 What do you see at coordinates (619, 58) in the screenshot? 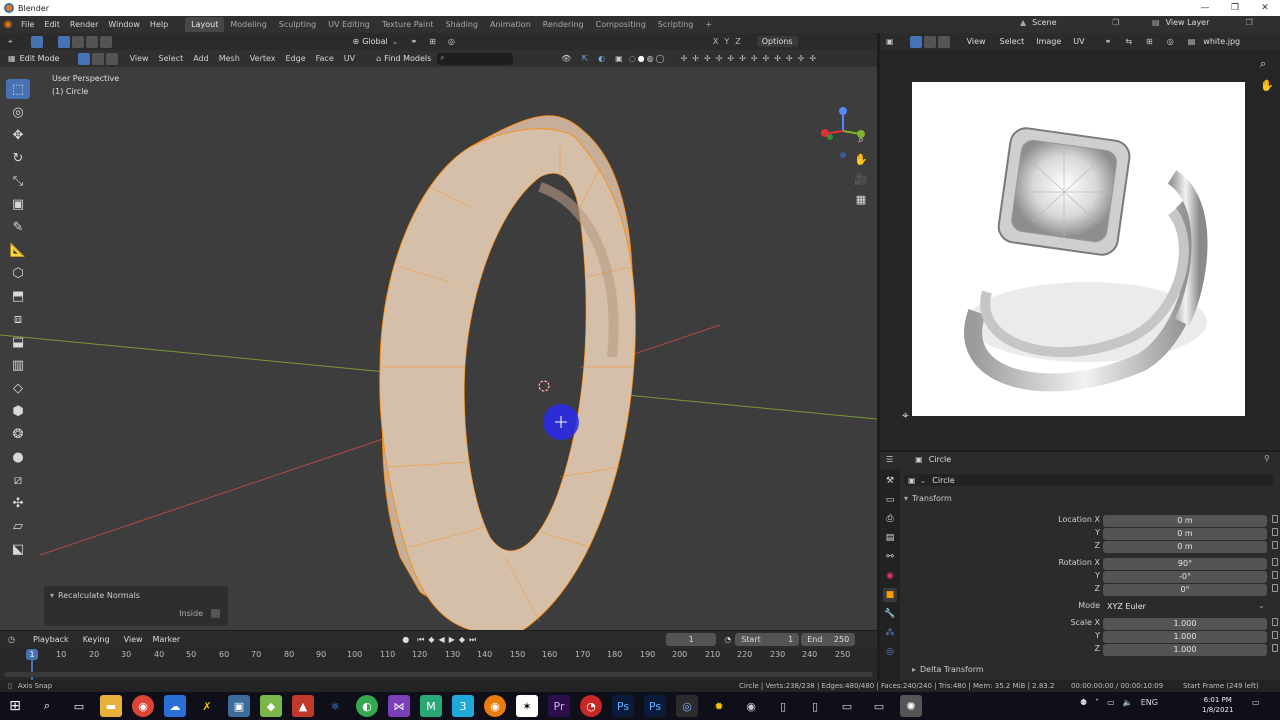
I see `xray-toggle-icon: ▣` at bounding box center [619, 58].